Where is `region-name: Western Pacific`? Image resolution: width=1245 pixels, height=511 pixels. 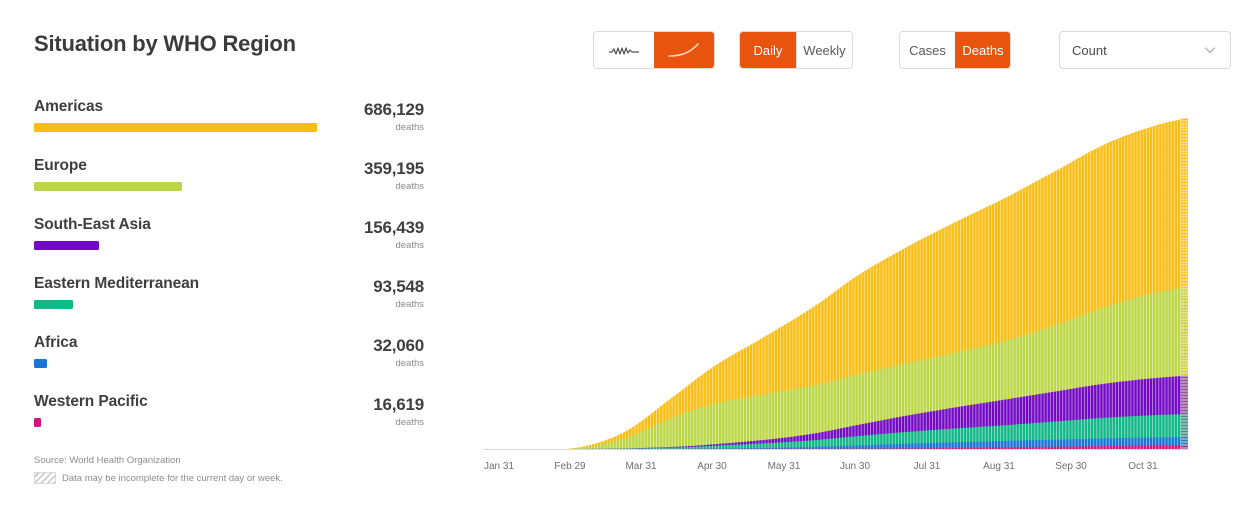 region-name: Western Pacific is located at coordinates (91, 401).